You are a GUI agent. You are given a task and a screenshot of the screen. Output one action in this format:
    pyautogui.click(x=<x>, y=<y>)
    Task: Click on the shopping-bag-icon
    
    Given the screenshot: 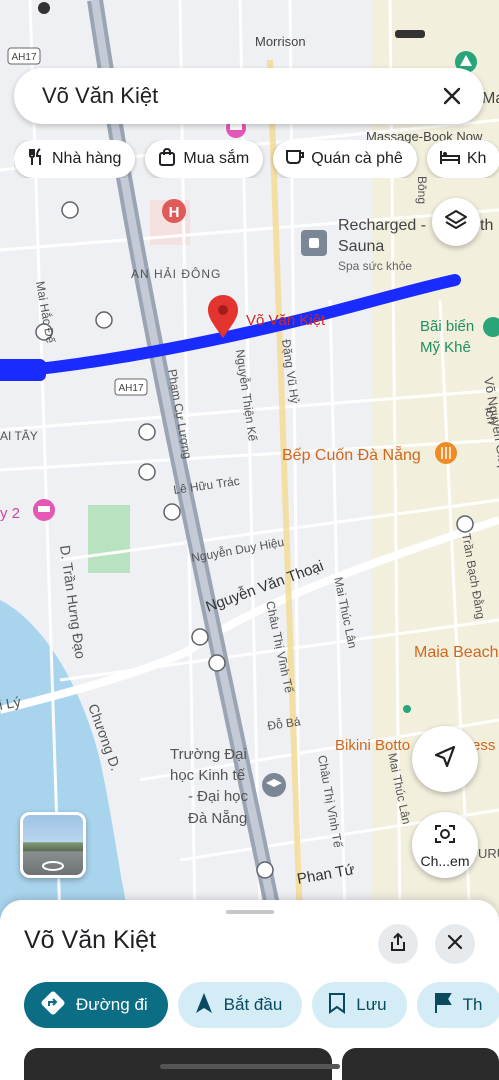 What is the action you would take?
    pyautogui.click(x=167, y=159)
    